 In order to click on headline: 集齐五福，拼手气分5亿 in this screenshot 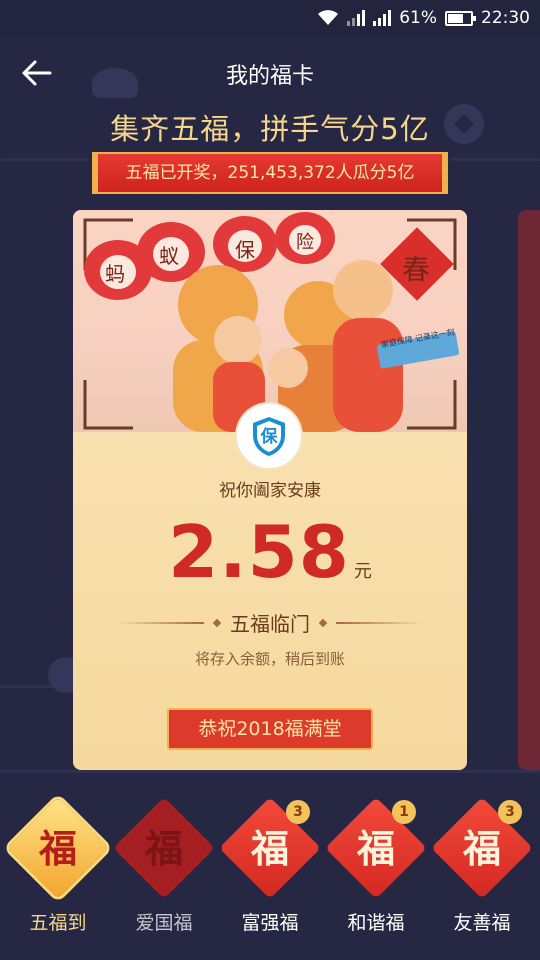, I will do `click(270, 129)`.